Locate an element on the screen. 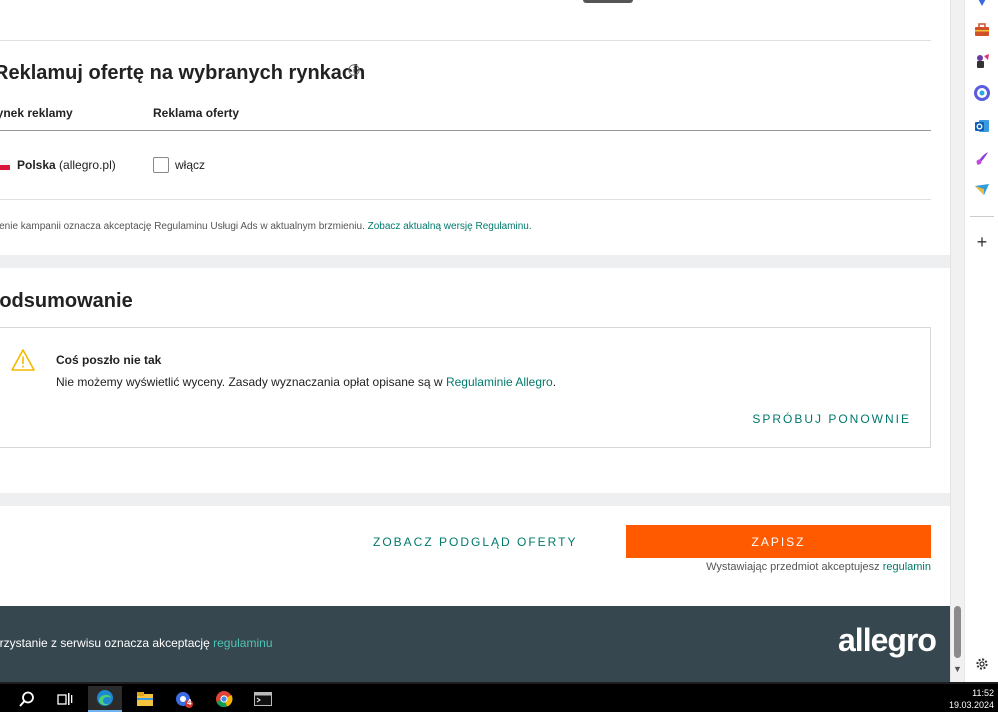  enable-ad-checkbox is located at coordinates (161, 165).